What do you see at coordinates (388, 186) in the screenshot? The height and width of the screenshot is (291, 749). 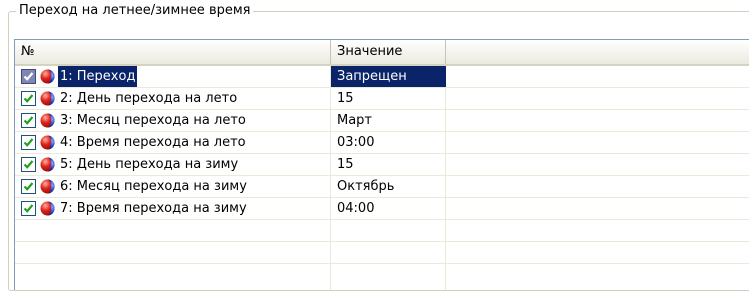 I see `row-value: Октябрь` at bounding box center [388, 186].